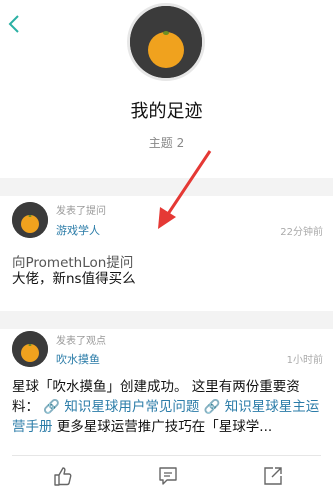 The image size is (333, 500). I want to click on comment-button, so click(168, 476).